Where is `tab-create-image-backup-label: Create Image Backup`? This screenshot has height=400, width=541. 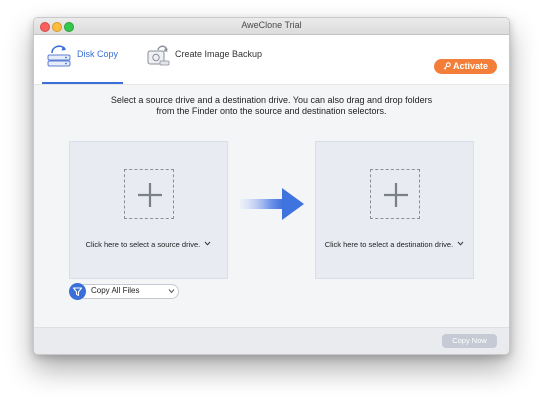 tab-create-image-backup-label: Create Image Backup is located at coordinates (219, 54).